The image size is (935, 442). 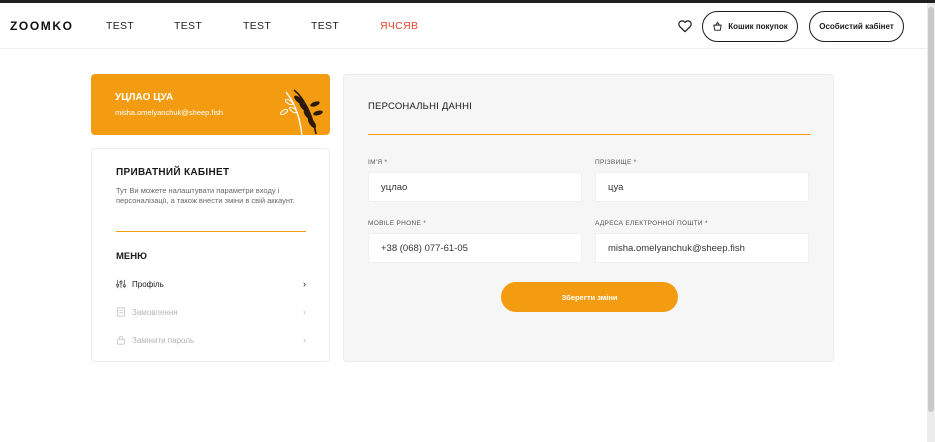 What do you see at coordinates (758, 26) in the screenshot?
I see `cart-button-label: Кошик покупок` at bounding box center [758, 26].